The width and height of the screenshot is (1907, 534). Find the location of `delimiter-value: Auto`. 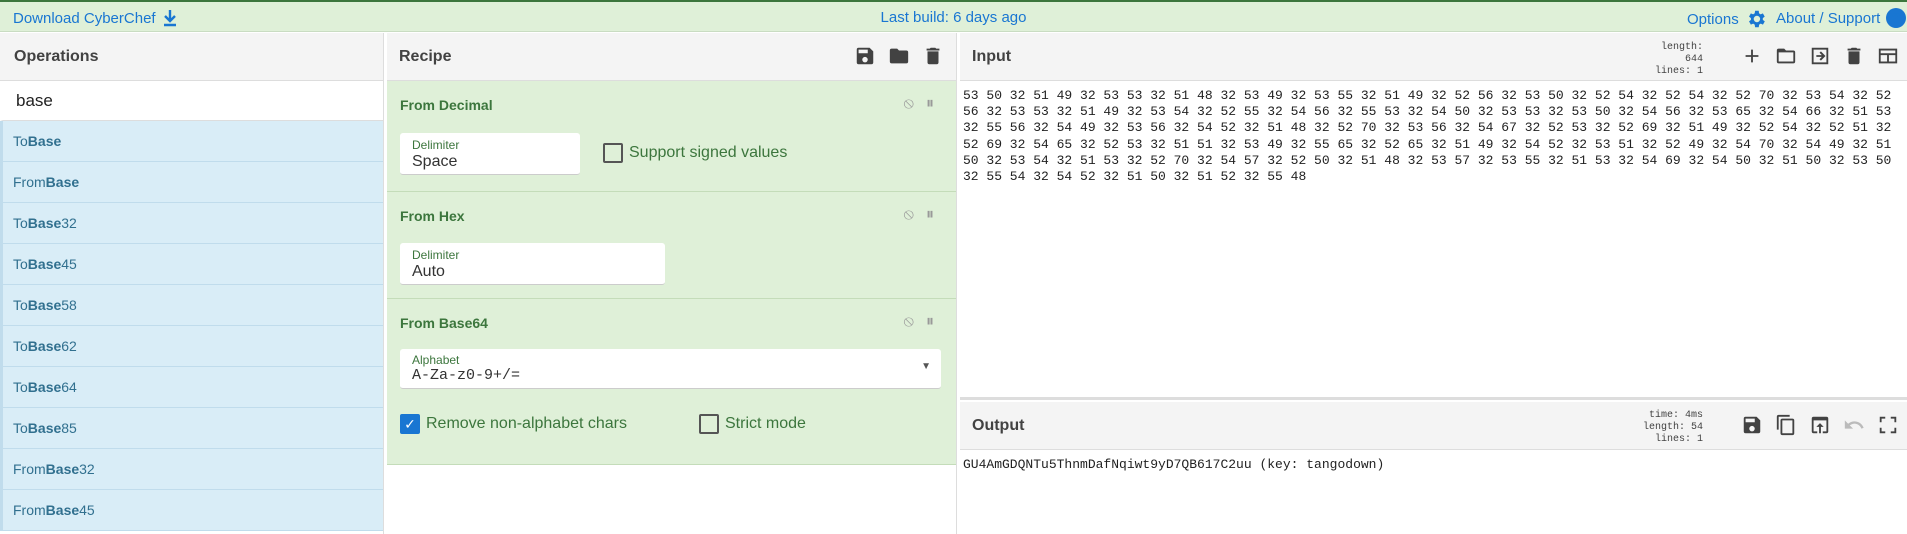

delimiter-value: Auto is located at coordinates (428, 271).